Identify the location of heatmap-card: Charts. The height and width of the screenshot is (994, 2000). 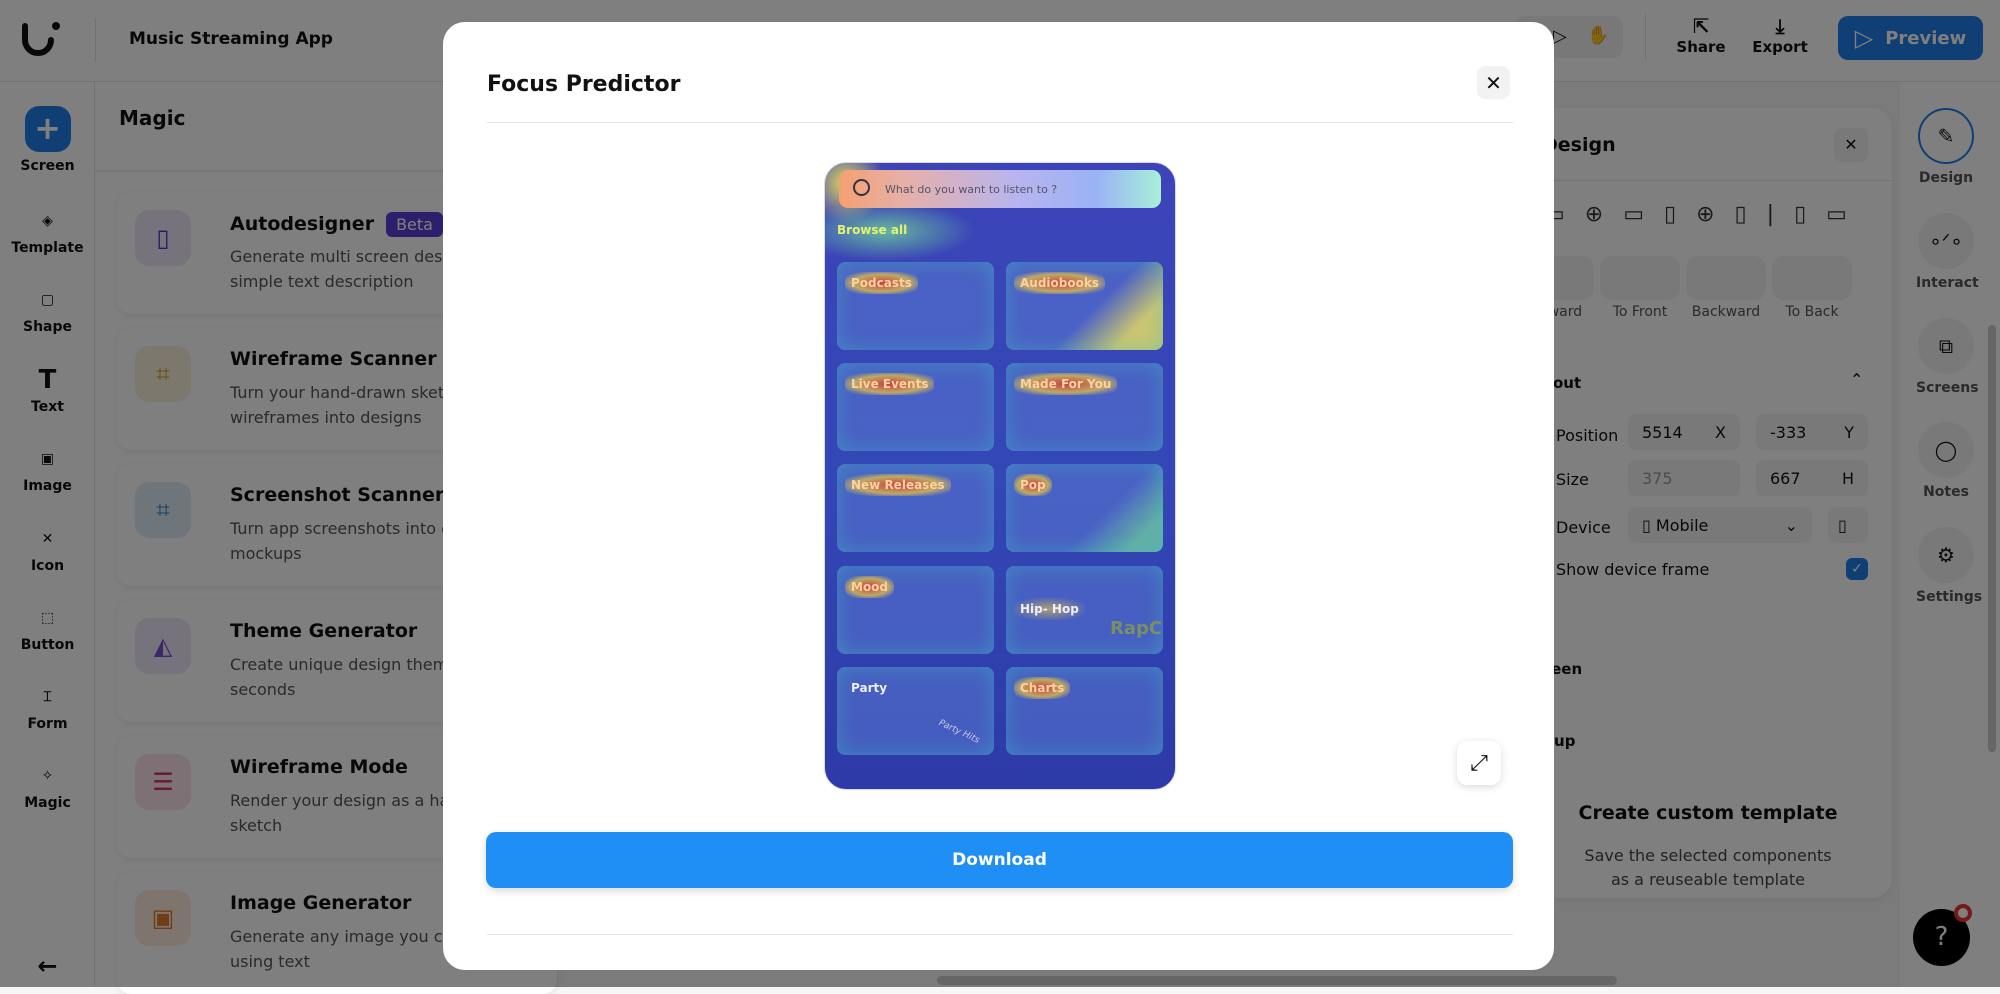
(1084, 711).